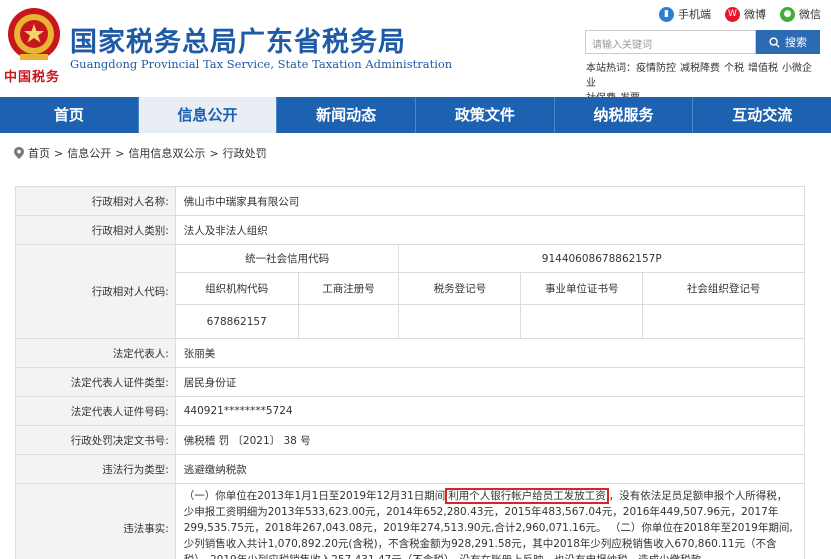 The height and width of the screenshot is (559, 831). Describe the element at coordinates (723, 288) in the screenshot. I see `social-org-header: 社会组织登记号` at that location.